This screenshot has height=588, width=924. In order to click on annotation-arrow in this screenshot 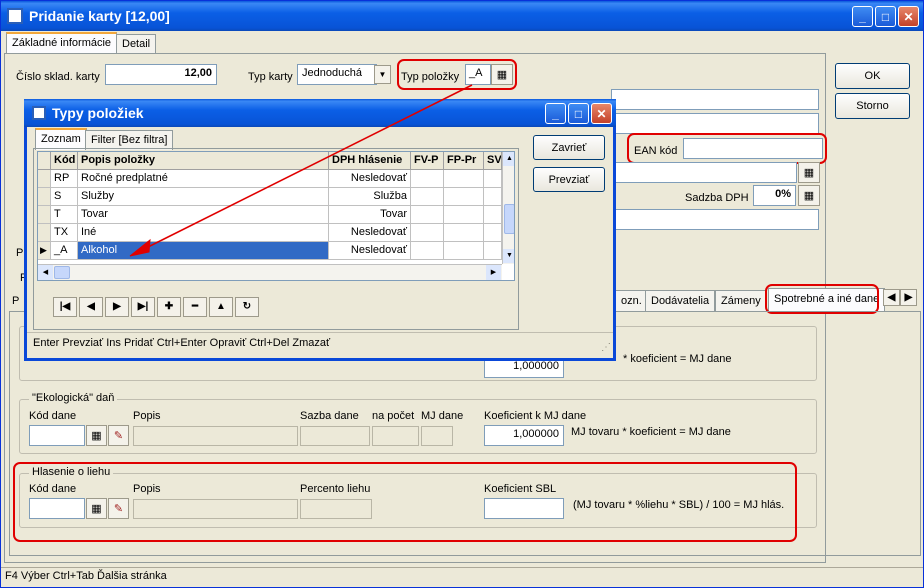, I will do `click(301, 170)`.